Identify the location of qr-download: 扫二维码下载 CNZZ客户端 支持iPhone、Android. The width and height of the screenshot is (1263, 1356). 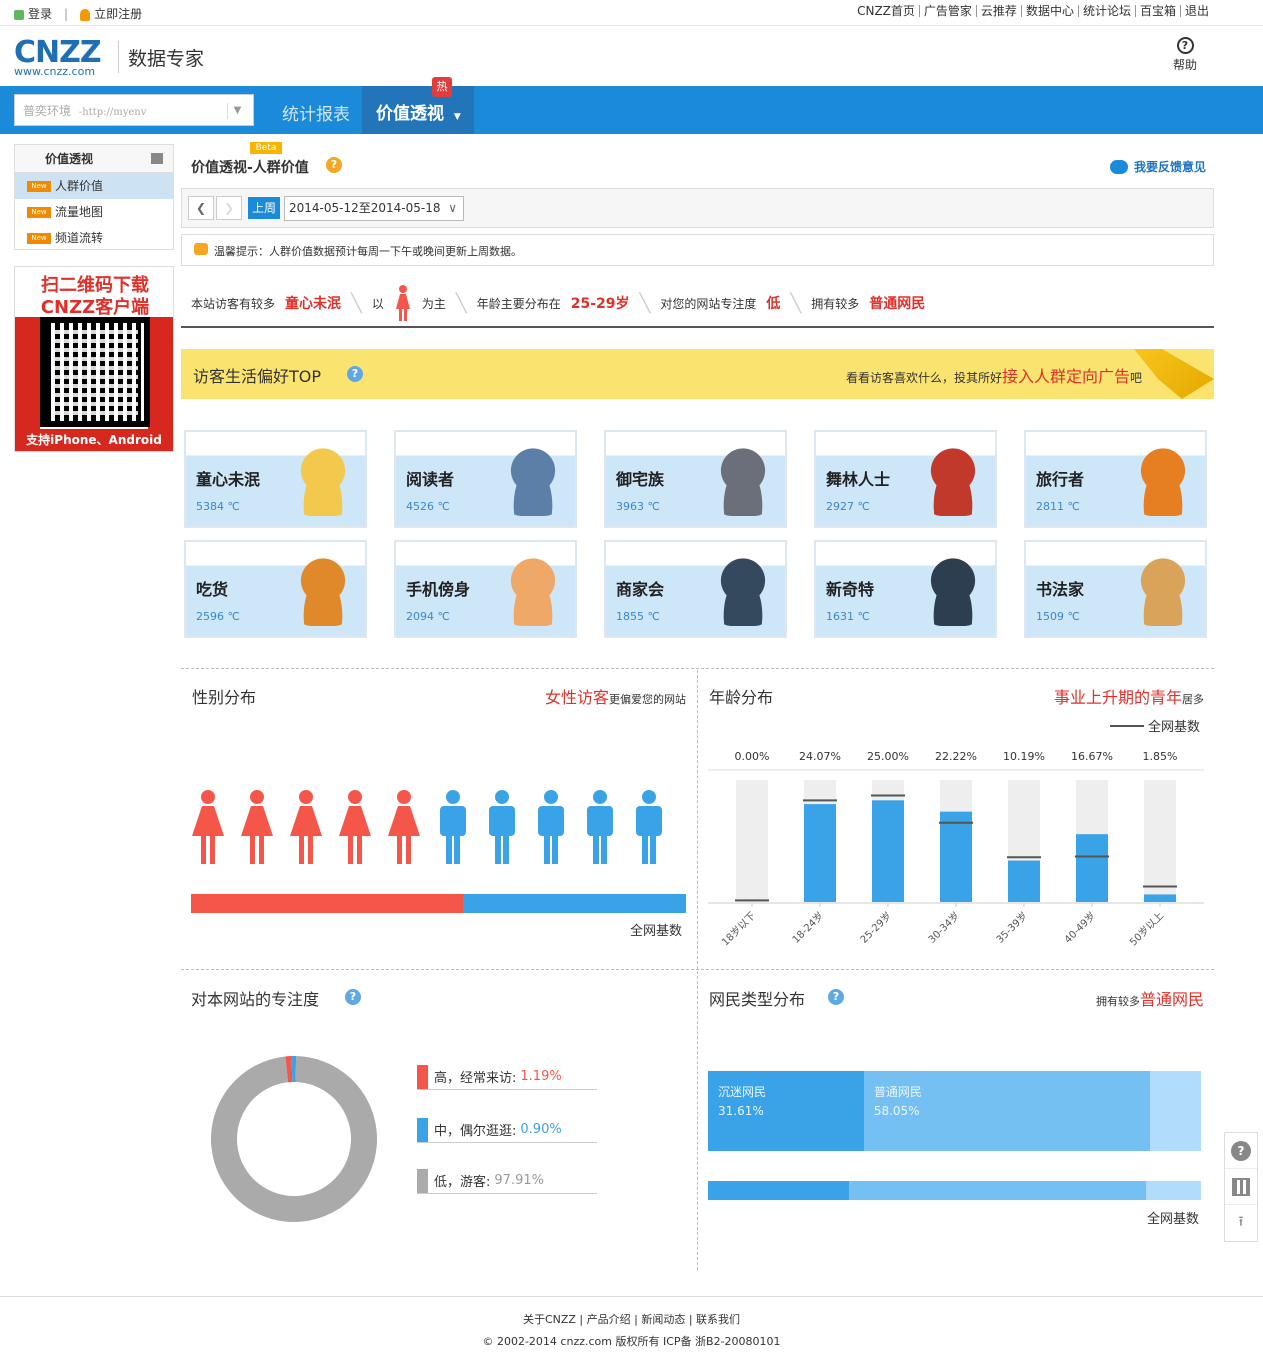
(94, 359).